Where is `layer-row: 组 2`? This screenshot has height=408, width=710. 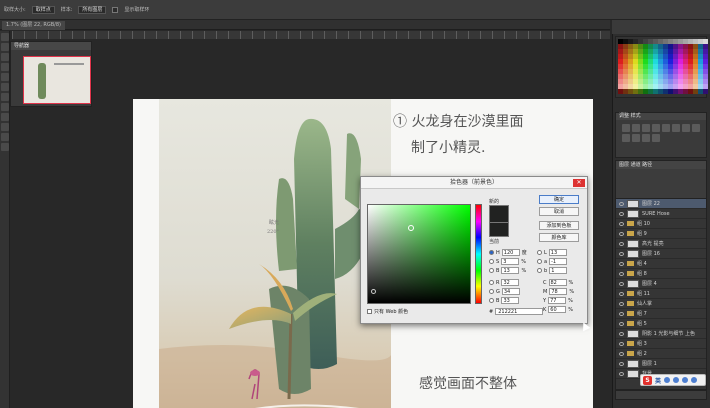 layer-row: 组 2 is located at coordinates (661, 354).